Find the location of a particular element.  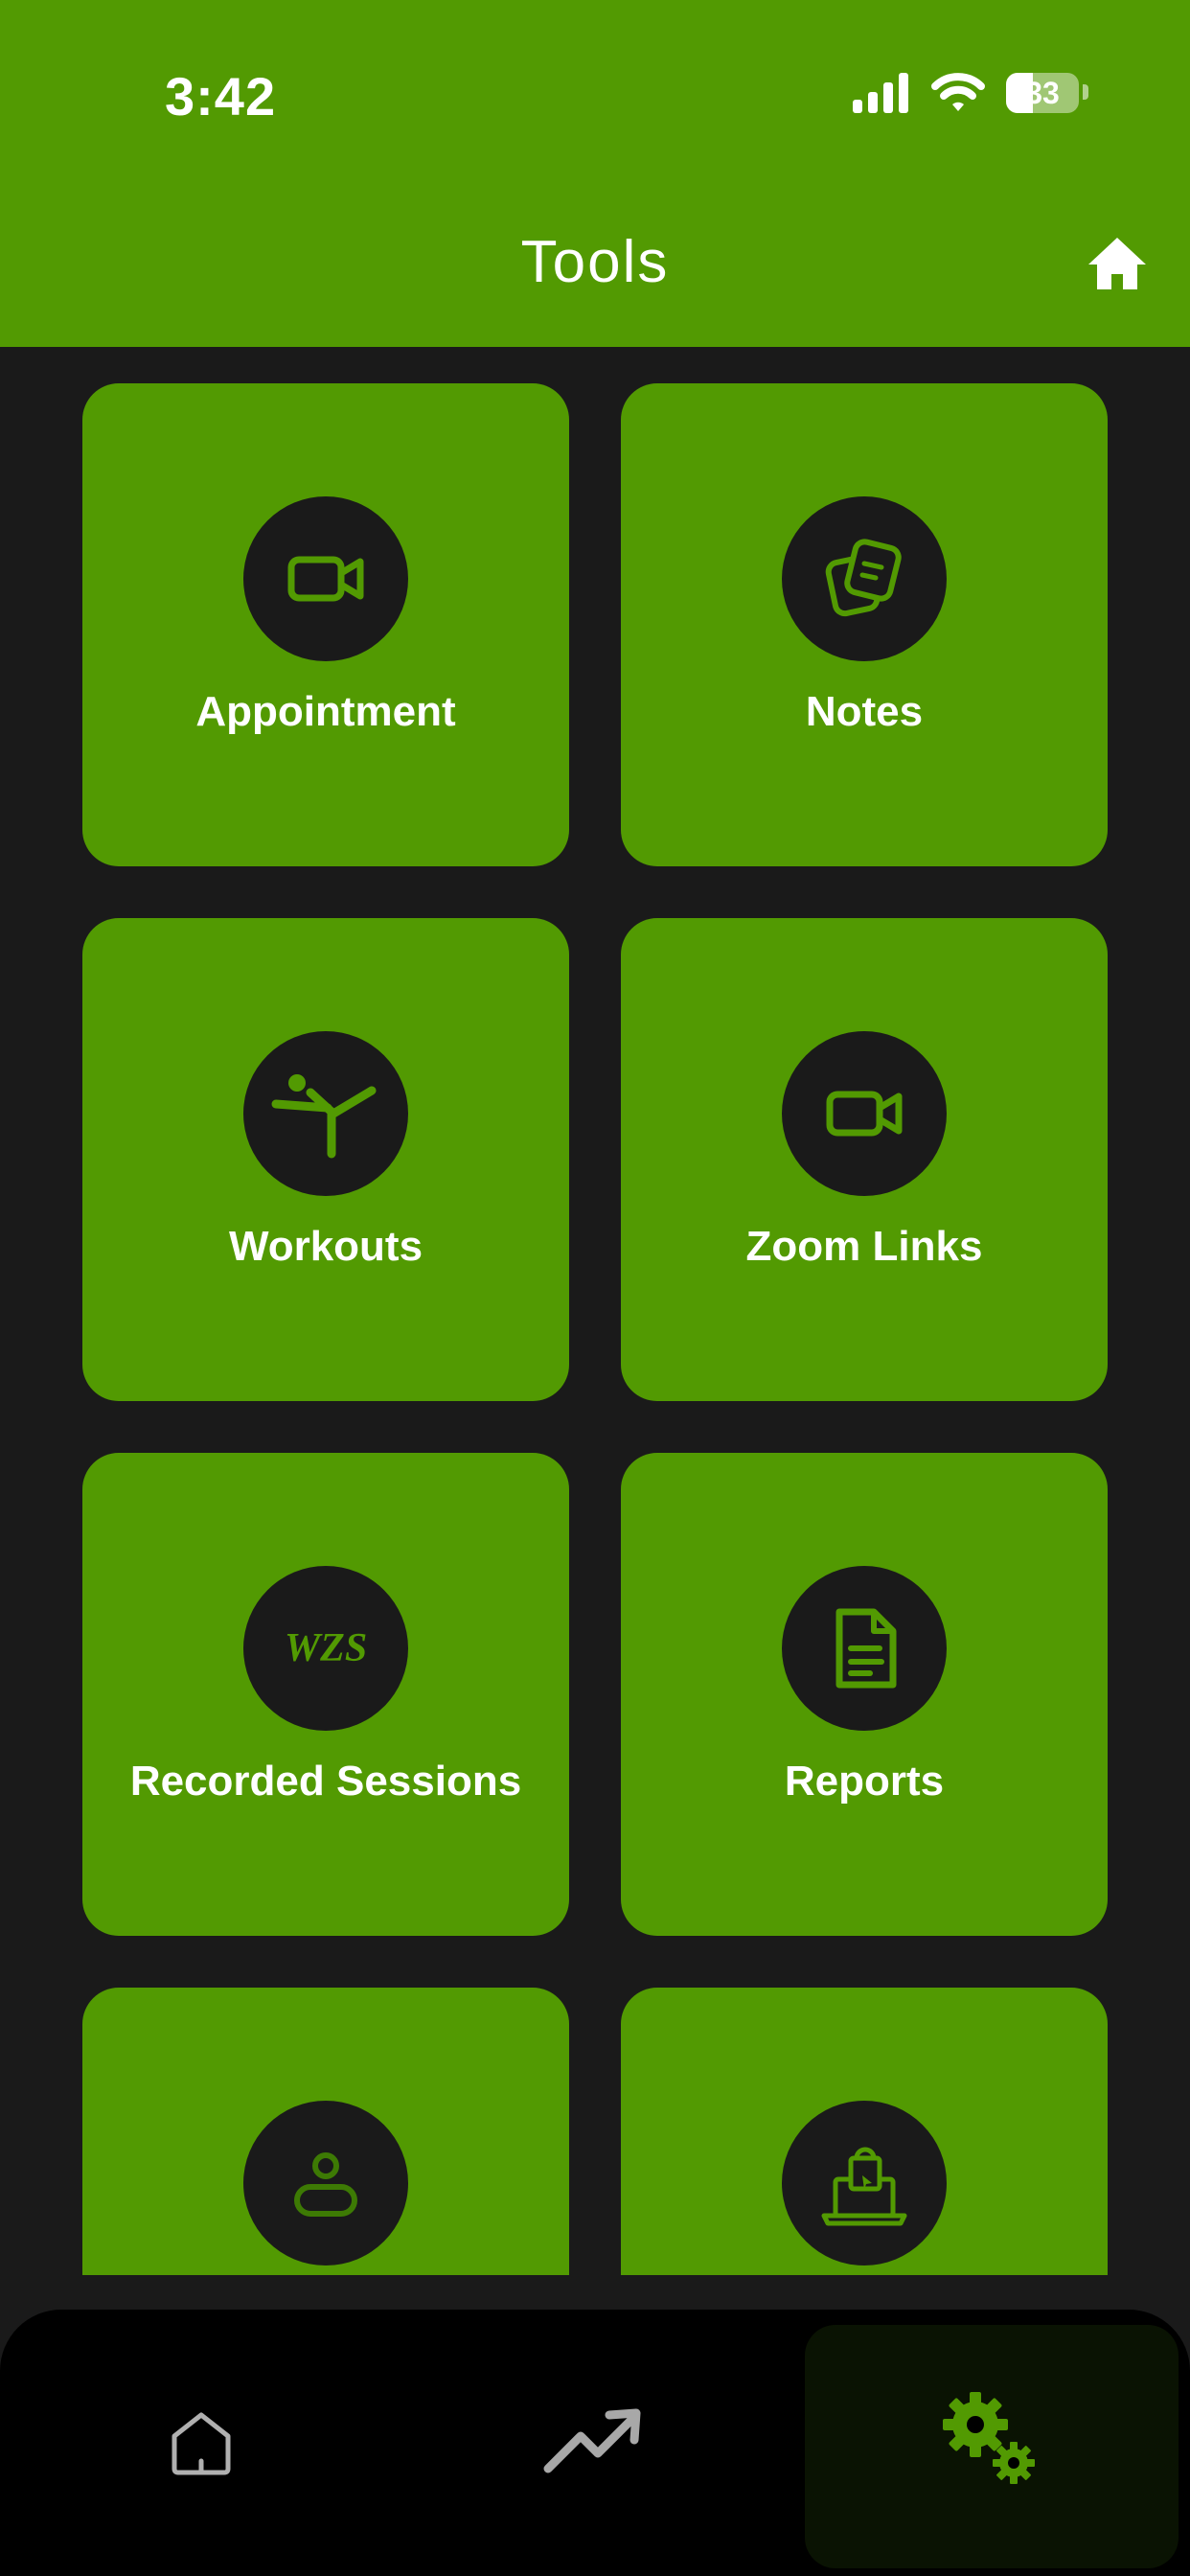

app-header: 3:42 33 Tools is located at coordinates (595, 173).